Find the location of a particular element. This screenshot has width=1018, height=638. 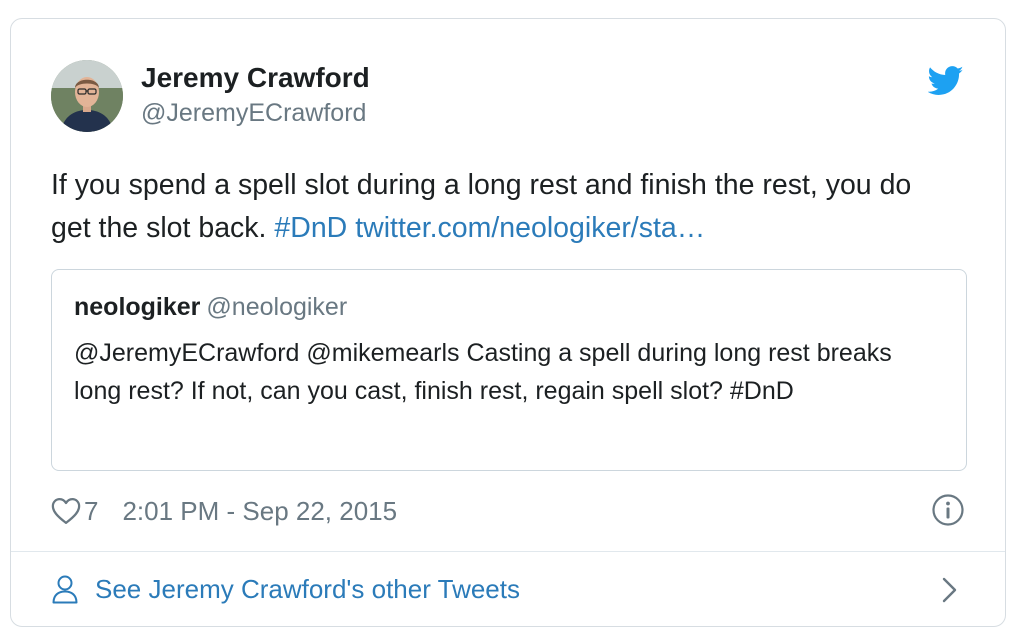

heart-icon is located at coordinates (66, 511).